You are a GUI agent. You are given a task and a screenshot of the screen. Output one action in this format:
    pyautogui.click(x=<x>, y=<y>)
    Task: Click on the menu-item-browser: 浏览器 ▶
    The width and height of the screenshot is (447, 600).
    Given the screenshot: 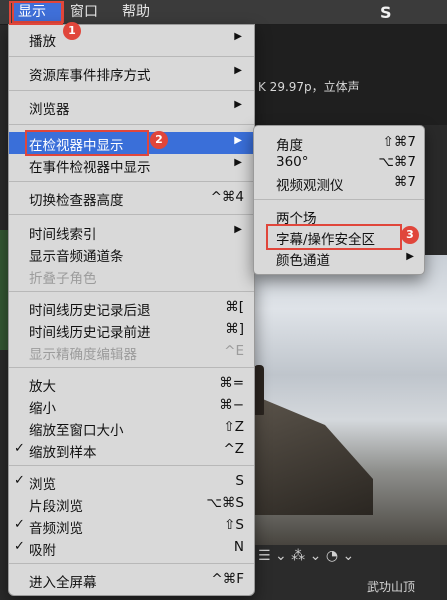 What is the action you would take?
    pyautogui.click(x=131, y=107)
    